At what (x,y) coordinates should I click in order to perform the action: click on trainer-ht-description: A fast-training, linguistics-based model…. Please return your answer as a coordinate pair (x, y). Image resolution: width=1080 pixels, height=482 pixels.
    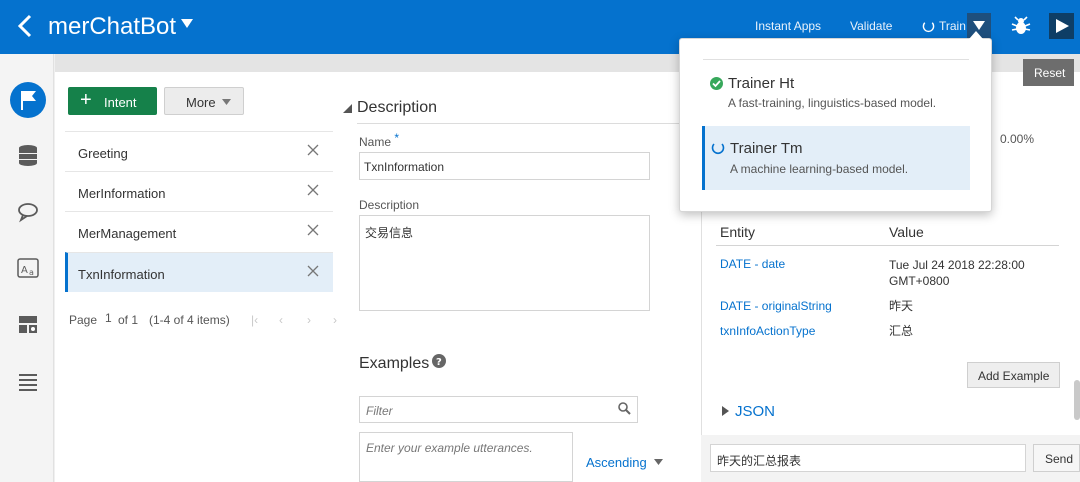
    Looking at the image, I should click on (832, 103).